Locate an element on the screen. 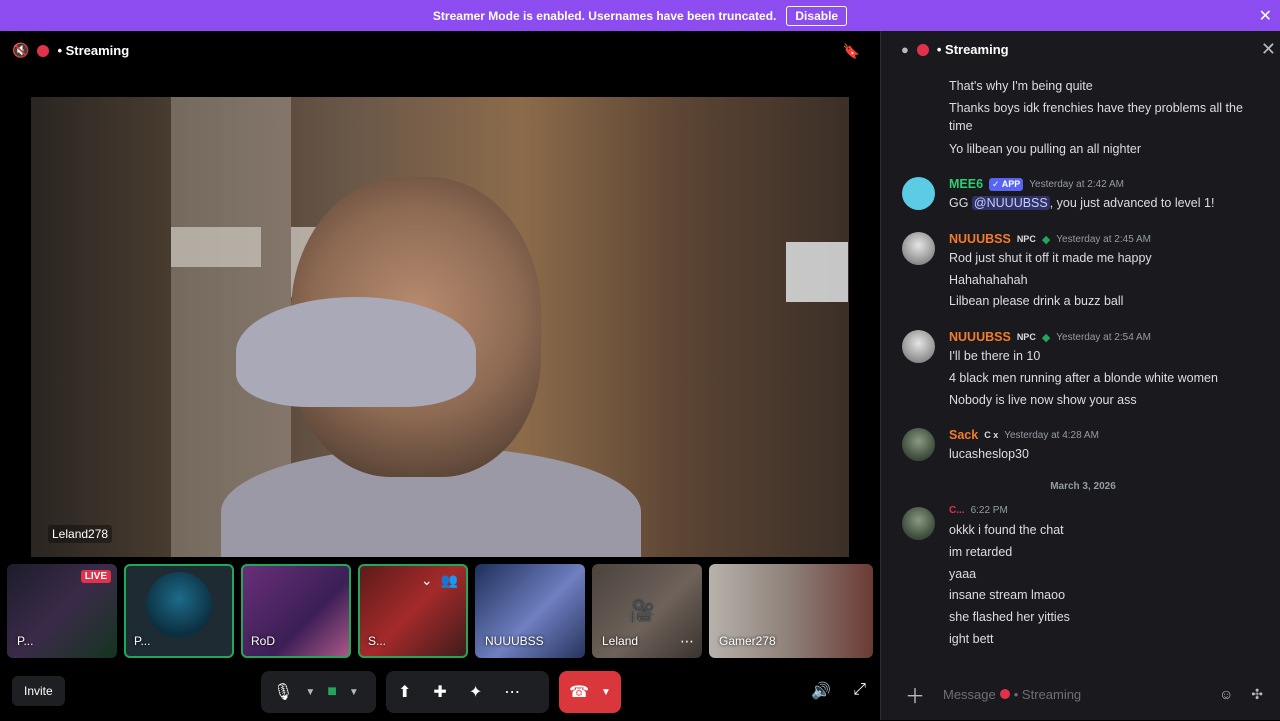 The height and width of the screenshot is (721, 1280). tile-participant: NUUUBSS is located at coordinates (530, 611).